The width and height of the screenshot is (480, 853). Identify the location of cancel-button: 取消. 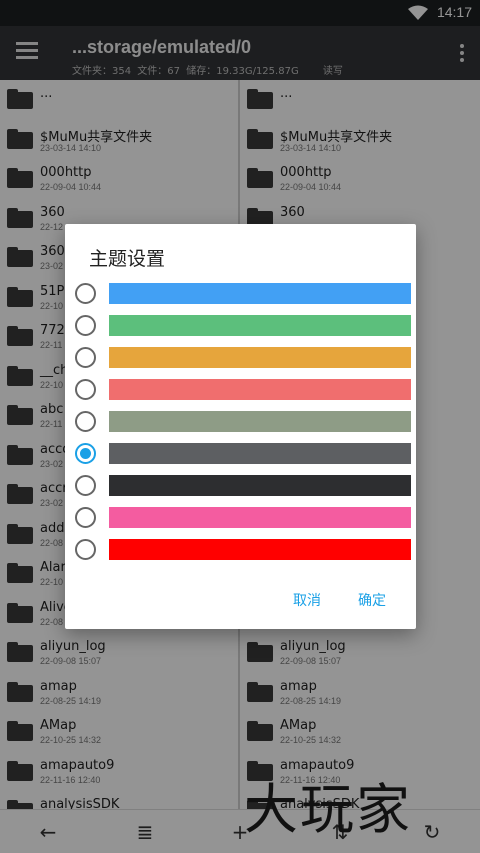
(307, 600).